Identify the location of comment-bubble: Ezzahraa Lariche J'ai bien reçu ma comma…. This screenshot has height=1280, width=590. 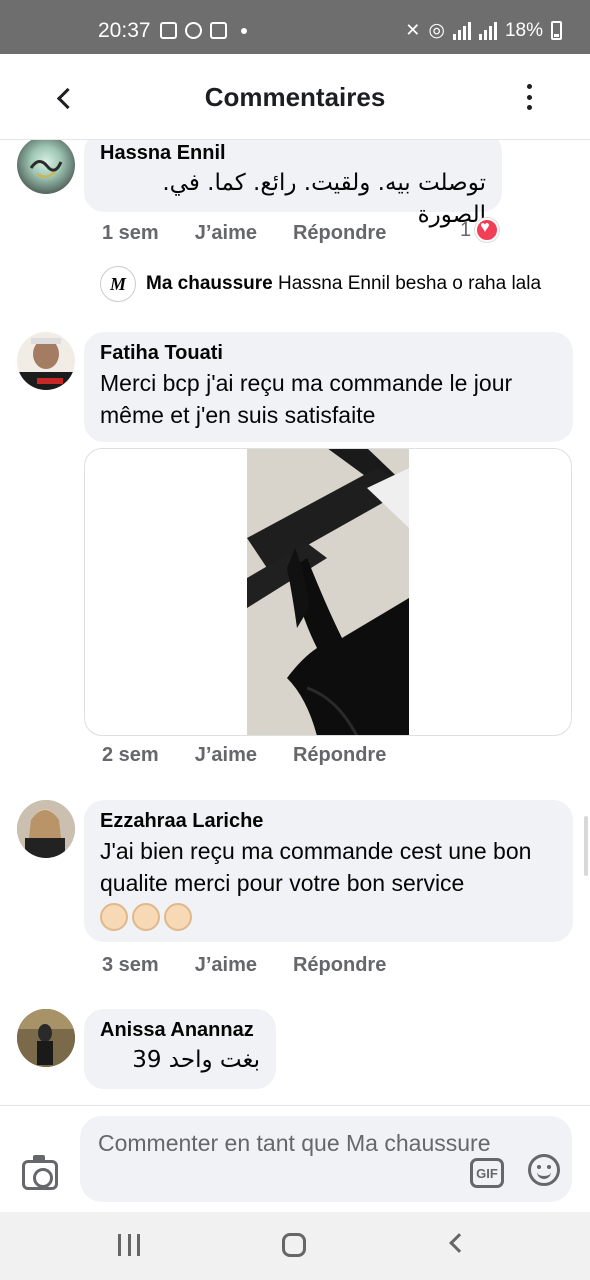
(328, 871).